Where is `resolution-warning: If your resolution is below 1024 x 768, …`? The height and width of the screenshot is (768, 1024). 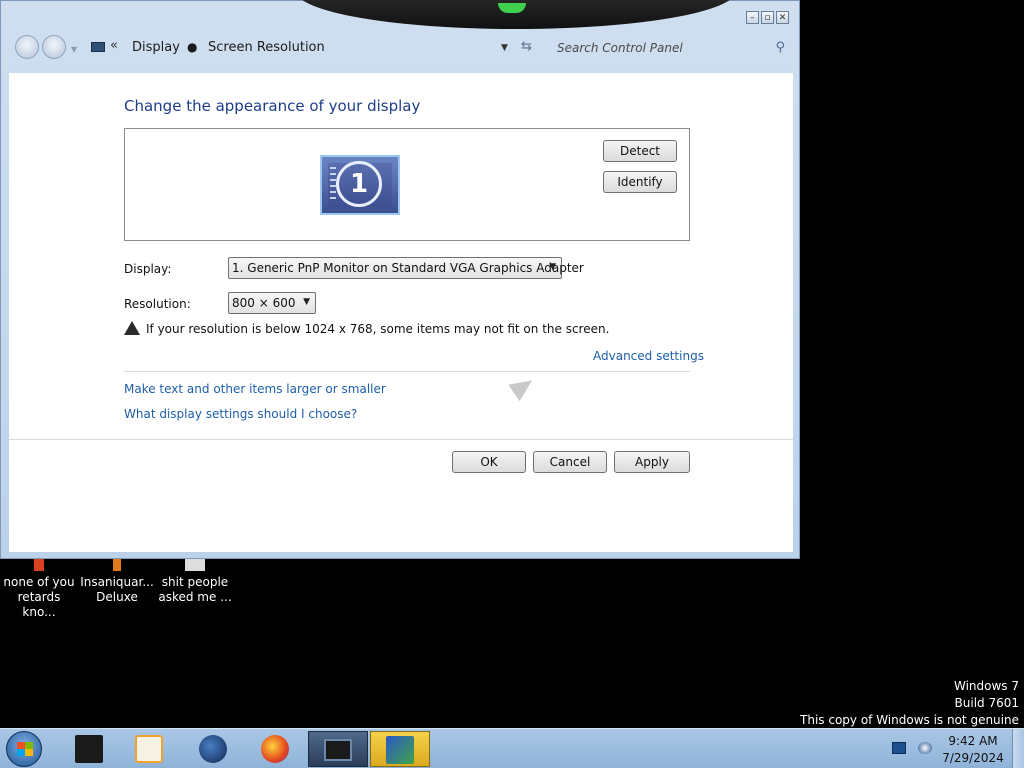
resolution-warning: If your resolution is below 1024 x 768, … is located at coordinates (366, 328).